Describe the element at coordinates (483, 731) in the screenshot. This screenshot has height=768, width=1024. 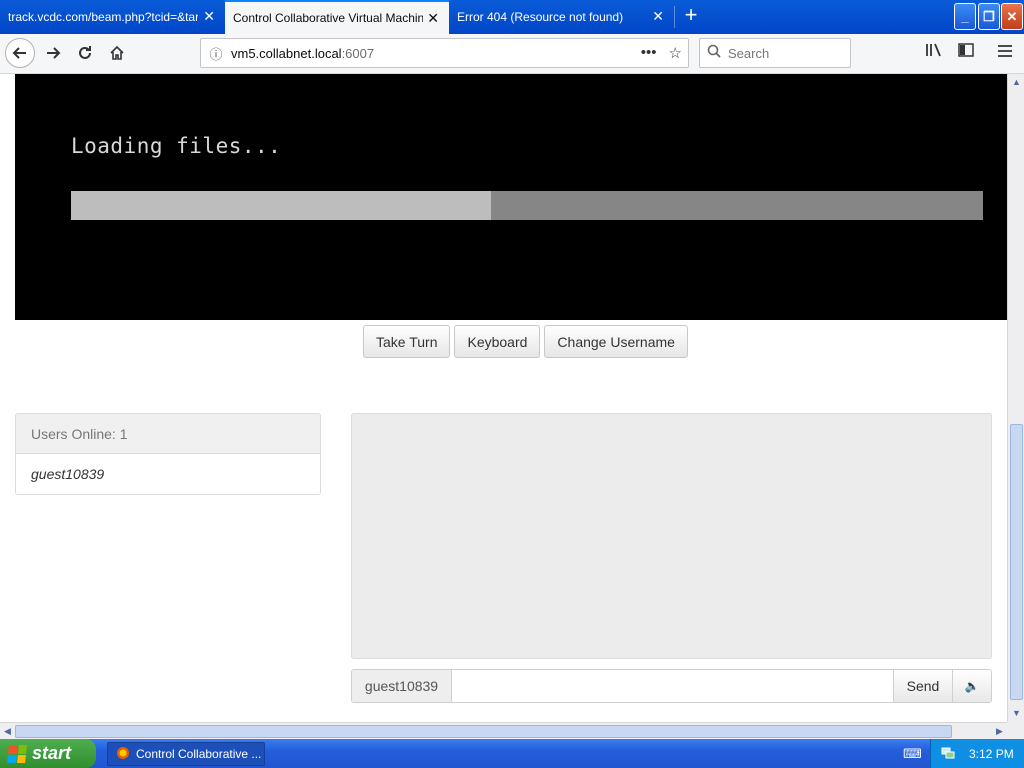
I see `horizontal-scroll-thumb` at that location.